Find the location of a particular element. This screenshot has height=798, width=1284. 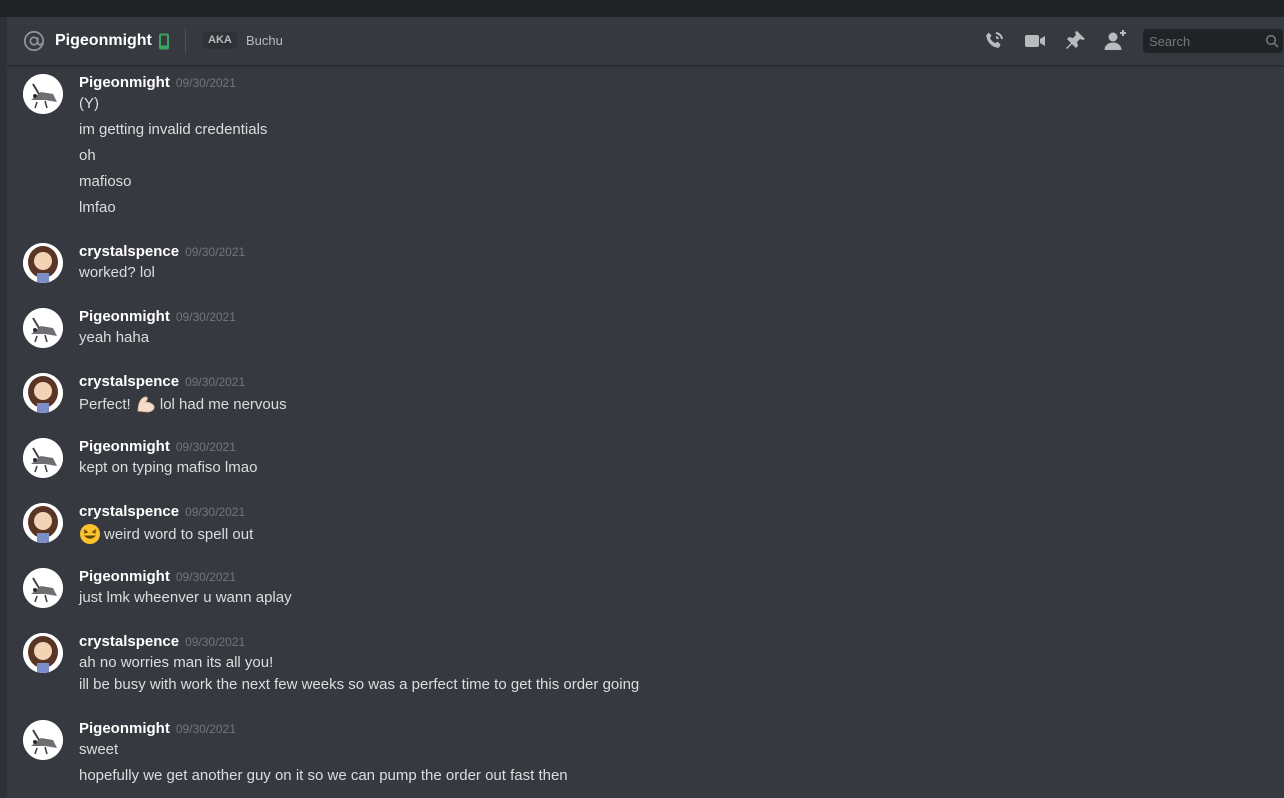

header-divider is located at coordinates (185, 41).